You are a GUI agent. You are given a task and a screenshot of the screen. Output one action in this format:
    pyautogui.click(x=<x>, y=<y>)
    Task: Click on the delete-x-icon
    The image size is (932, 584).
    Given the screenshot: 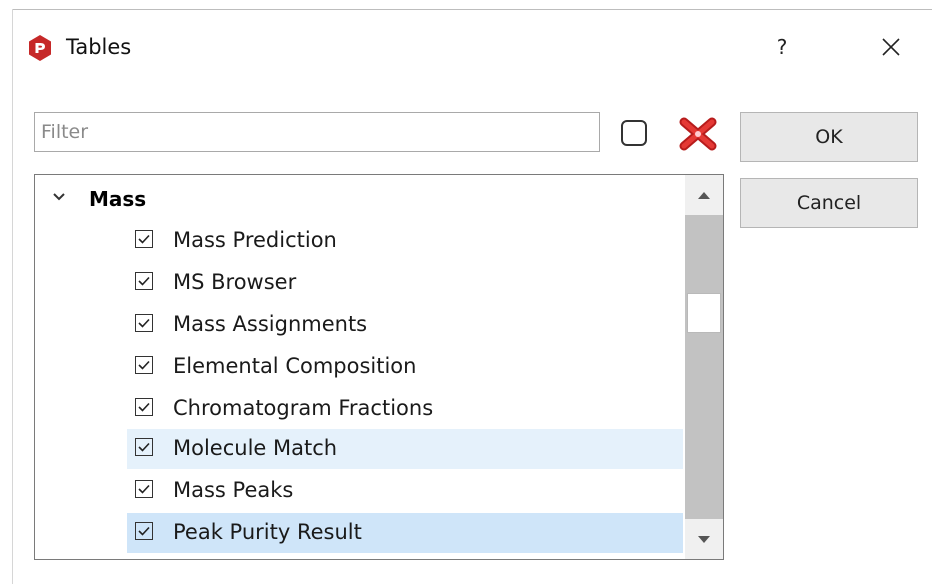 What is the action you would take?
    pyautogui.click(x=698, y=134)
    